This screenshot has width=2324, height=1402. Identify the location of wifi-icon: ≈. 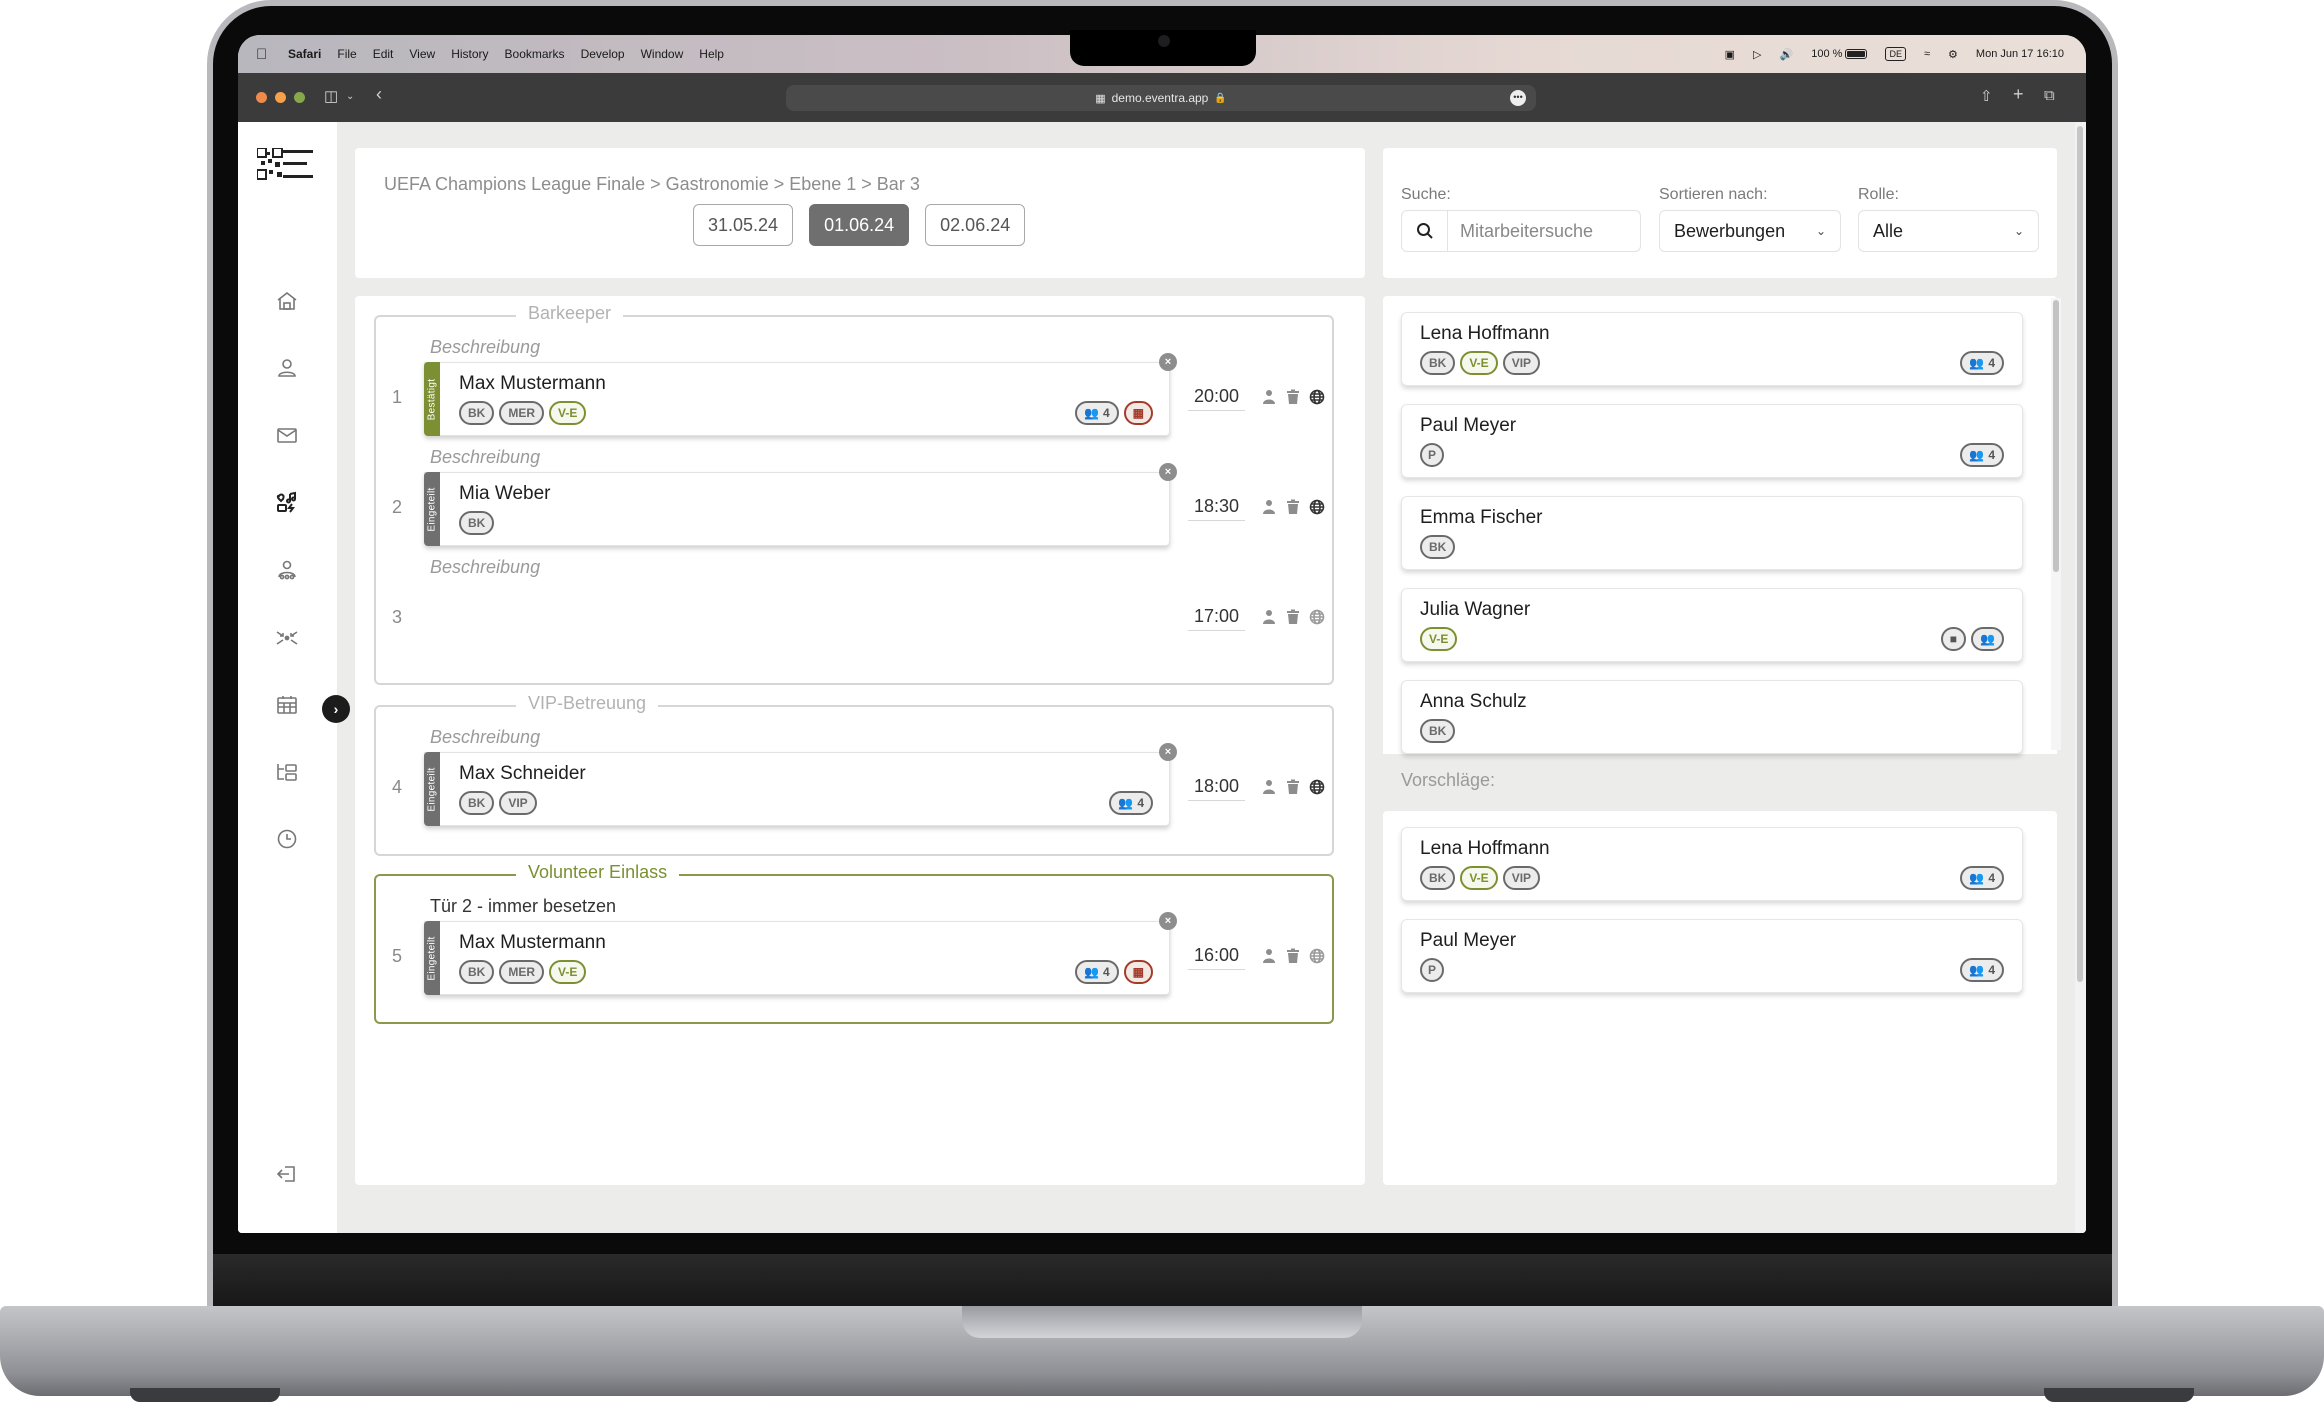
(1927, 54).